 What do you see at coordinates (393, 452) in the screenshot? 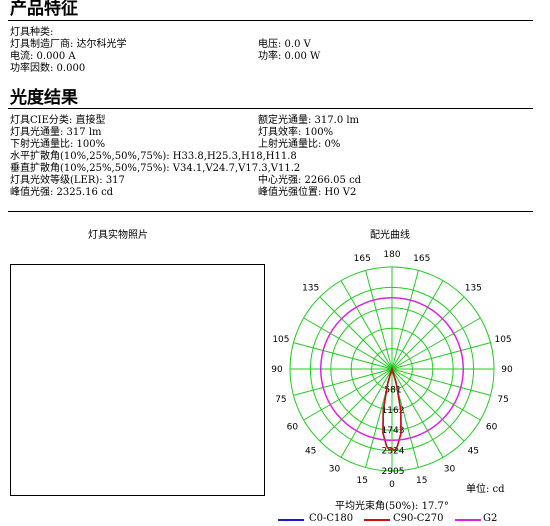
I see `polar-radial-tick-label: 2324` at bounding box center [393, 452].